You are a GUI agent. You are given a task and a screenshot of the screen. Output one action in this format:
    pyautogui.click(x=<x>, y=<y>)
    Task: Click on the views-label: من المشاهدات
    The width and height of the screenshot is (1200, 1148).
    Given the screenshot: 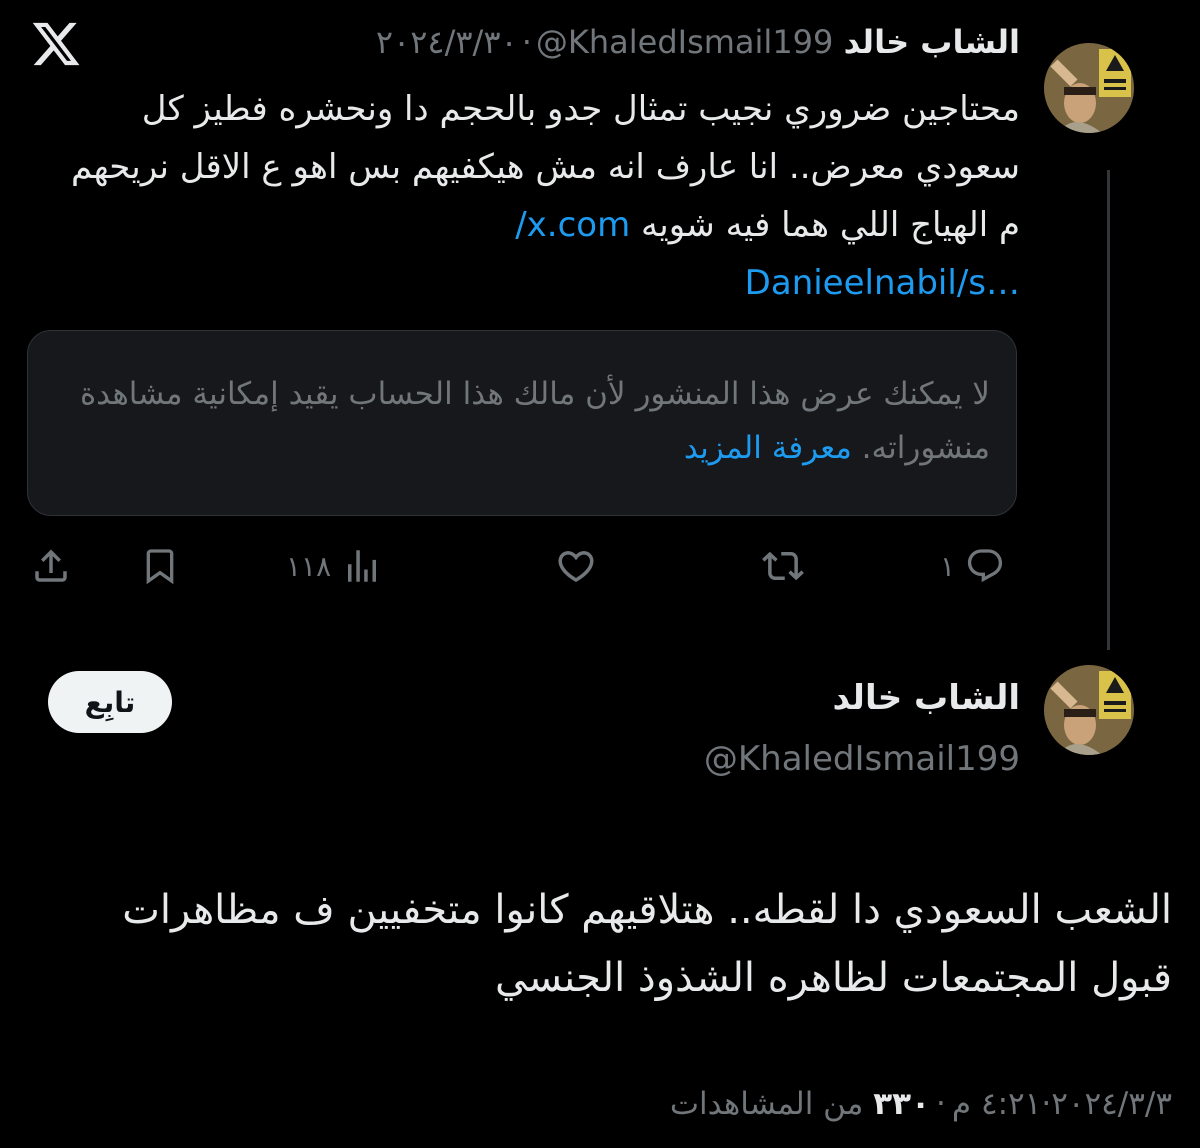 What is the action you would take?
    pyautogui.click(x=766, y=1104)
    